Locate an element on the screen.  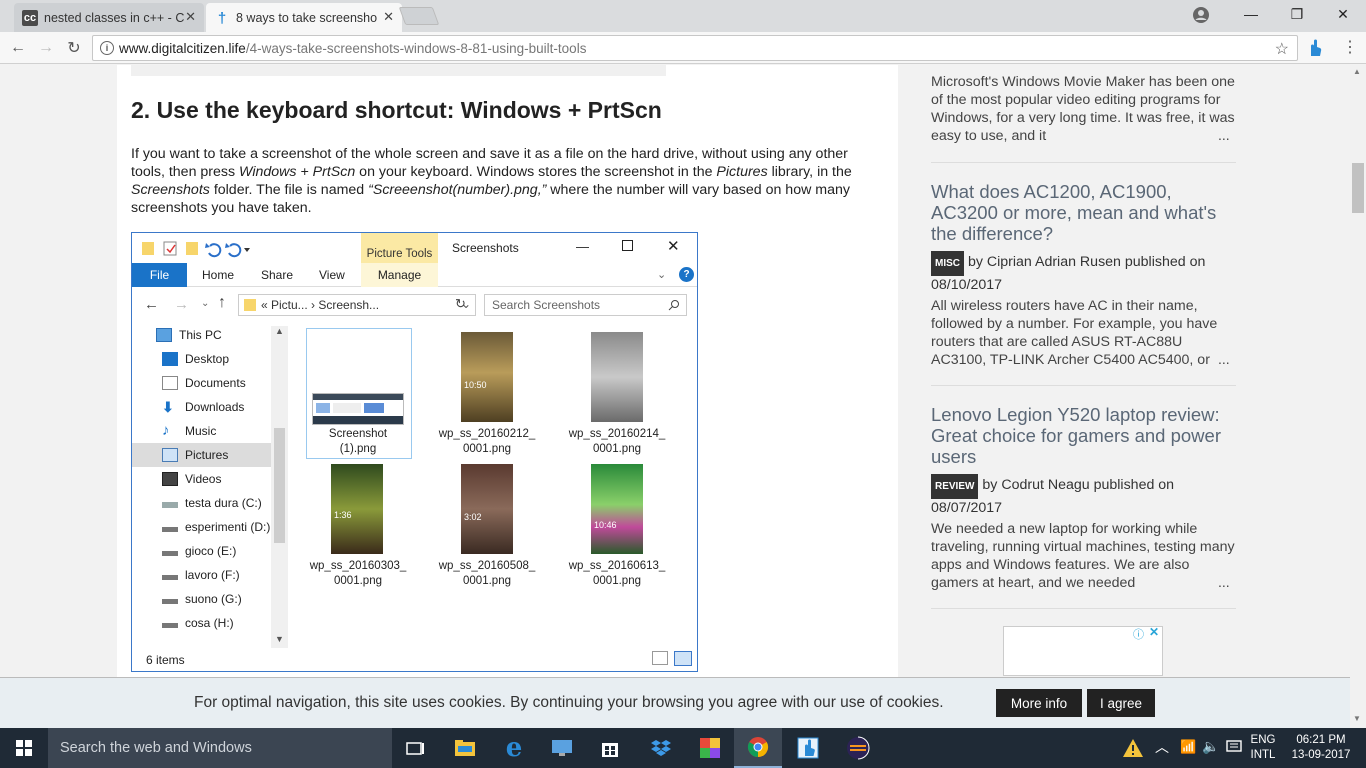
edge-browser-icon: e is located at coordinates (514, 748).